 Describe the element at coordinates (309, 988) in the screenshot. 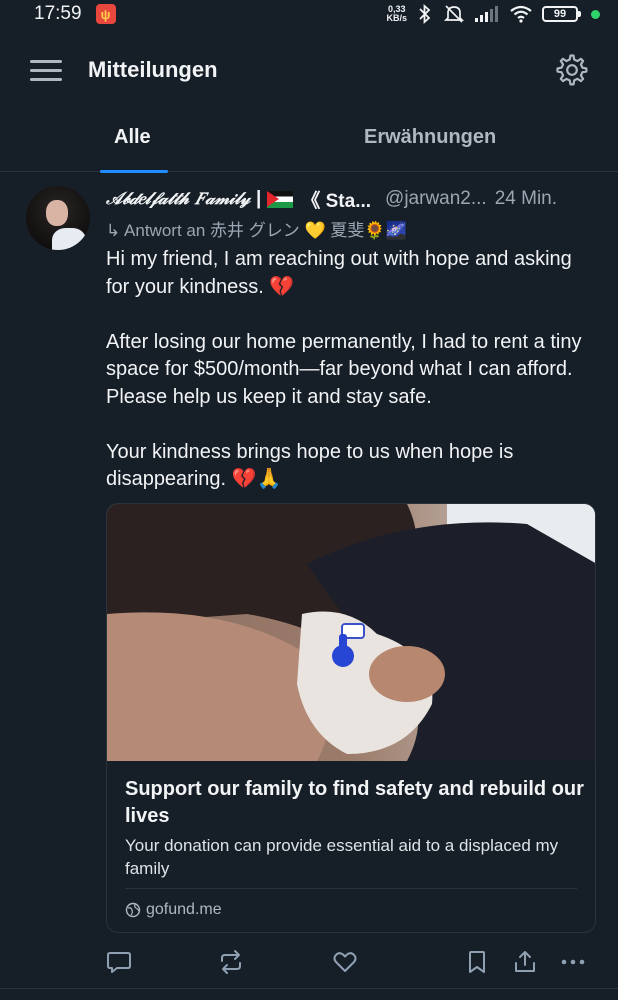

I see `post-bottom-divider` at that location.